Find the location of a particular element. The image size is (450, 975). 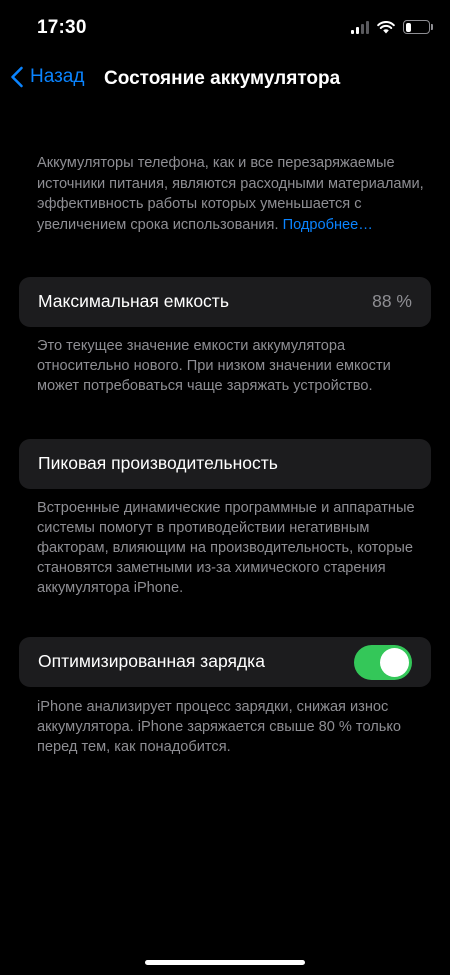

back-button-label: Назад is located at coordinates (57, 76).